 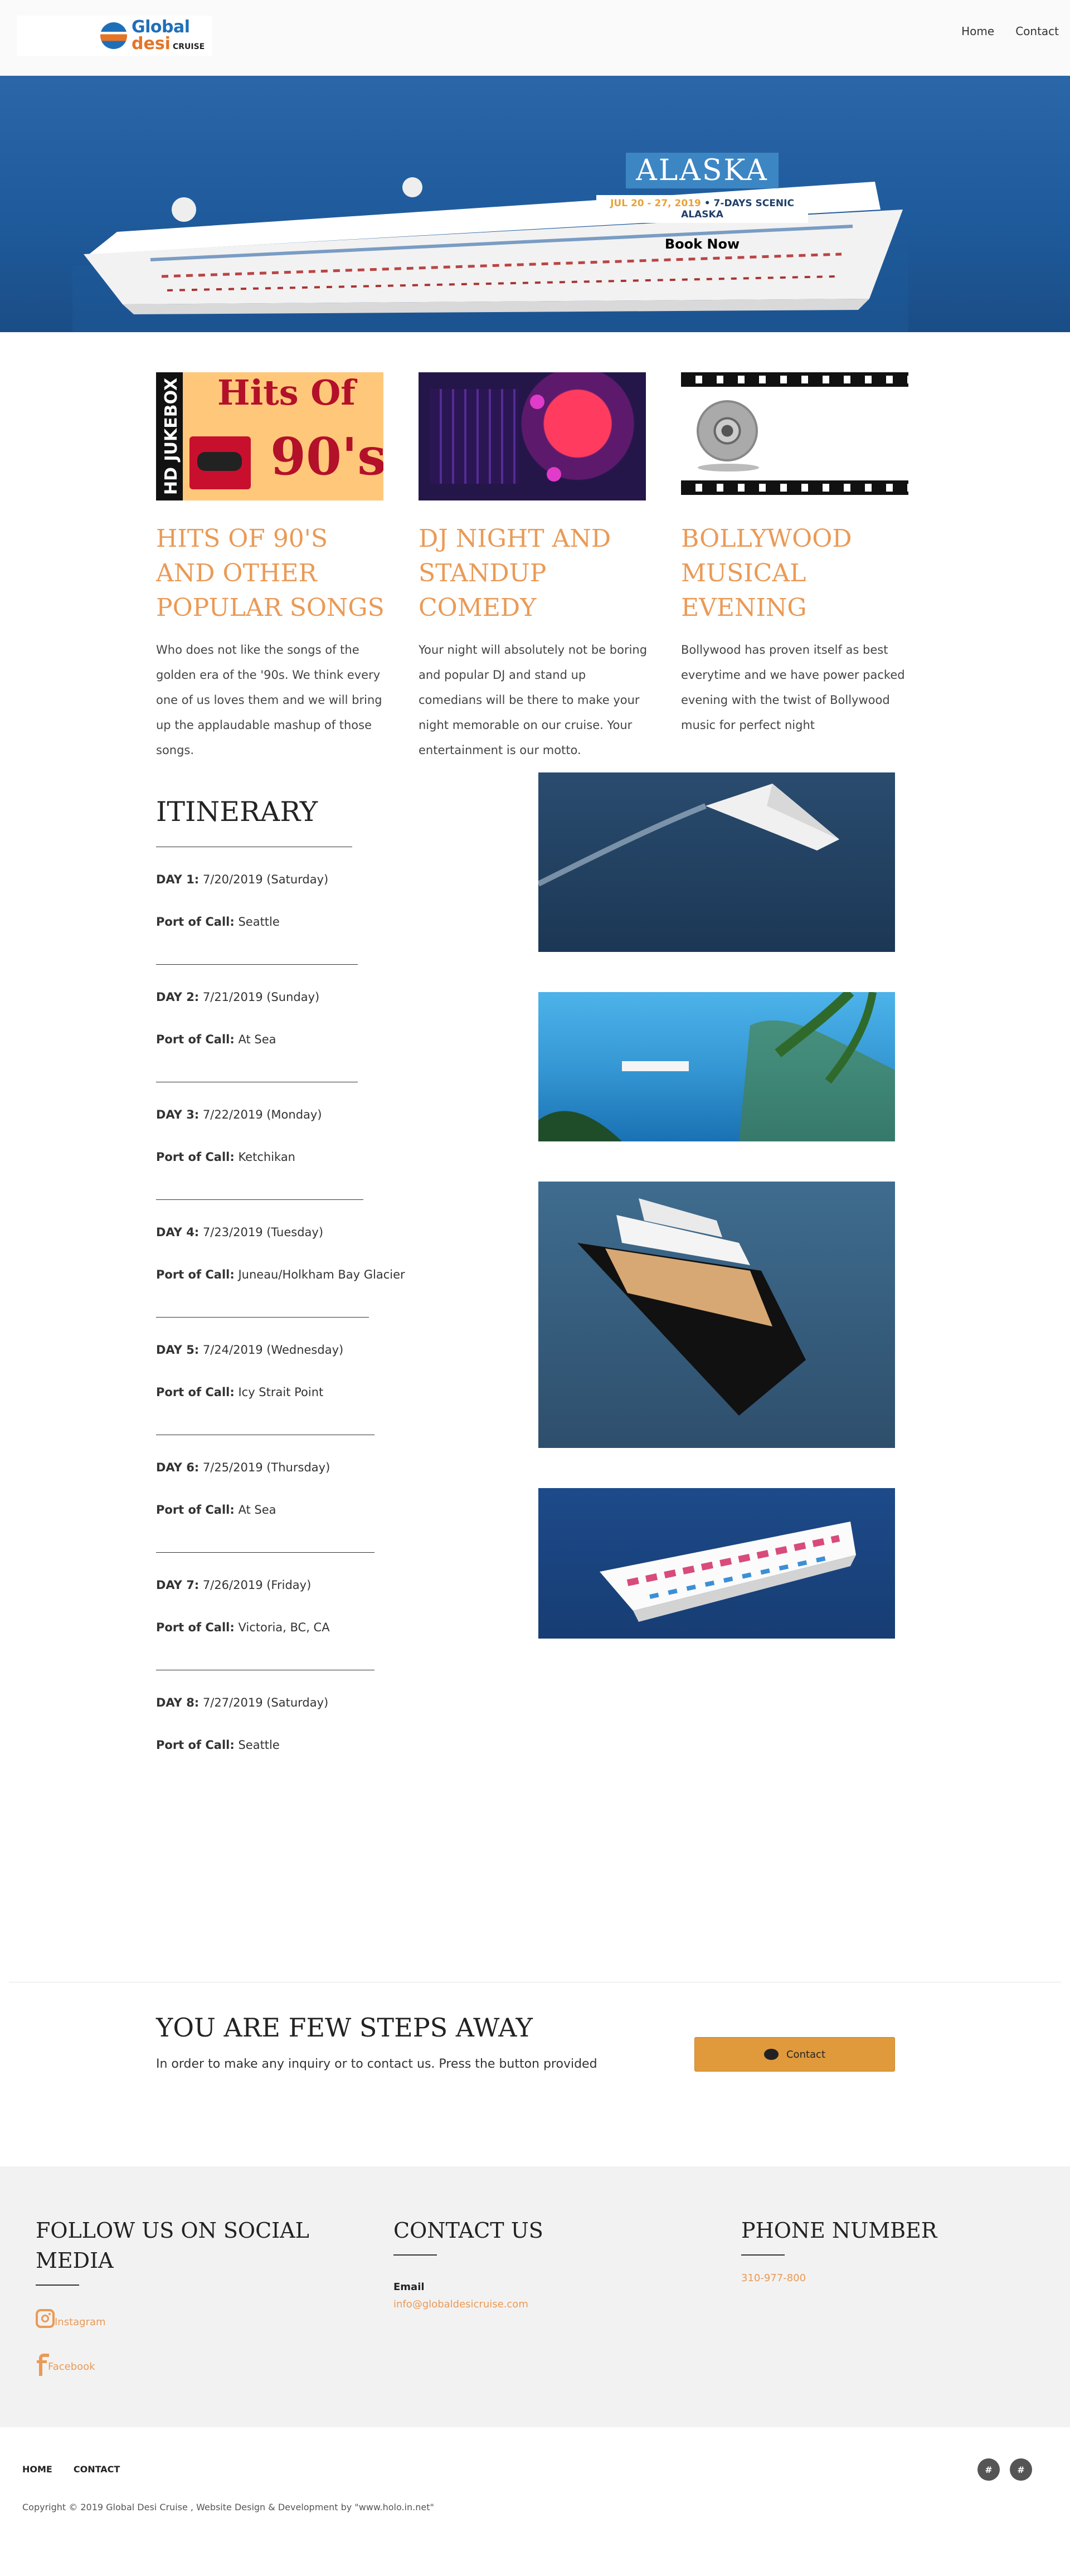 What do you see at coordinates (977, 31) in the screenshot?
I see `nav-home-link: Home` at bounding box center [977, 31].